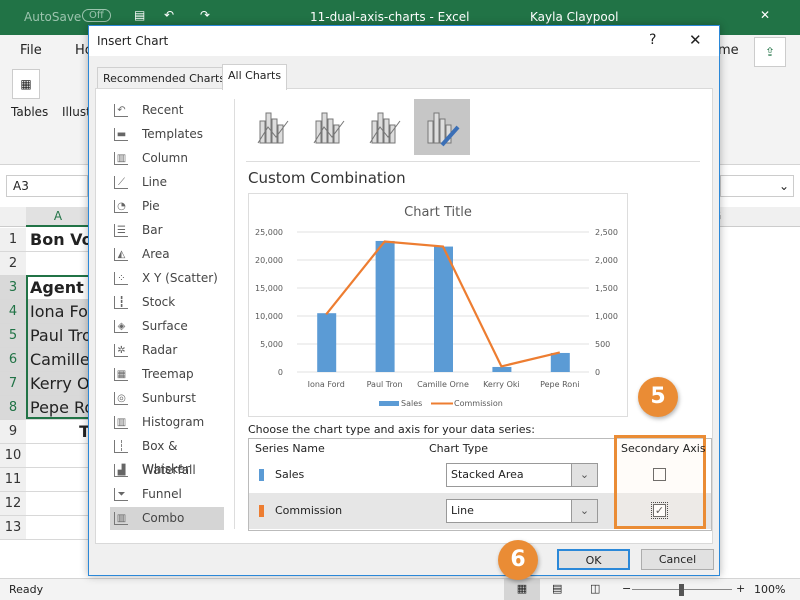 The width and height of the screenshot is (800, 600). What do you see at coordinates (663, 448) in the screenshot?
I see `header-secondary-axis: Secondary Axis` at bounding box center [663, 448].